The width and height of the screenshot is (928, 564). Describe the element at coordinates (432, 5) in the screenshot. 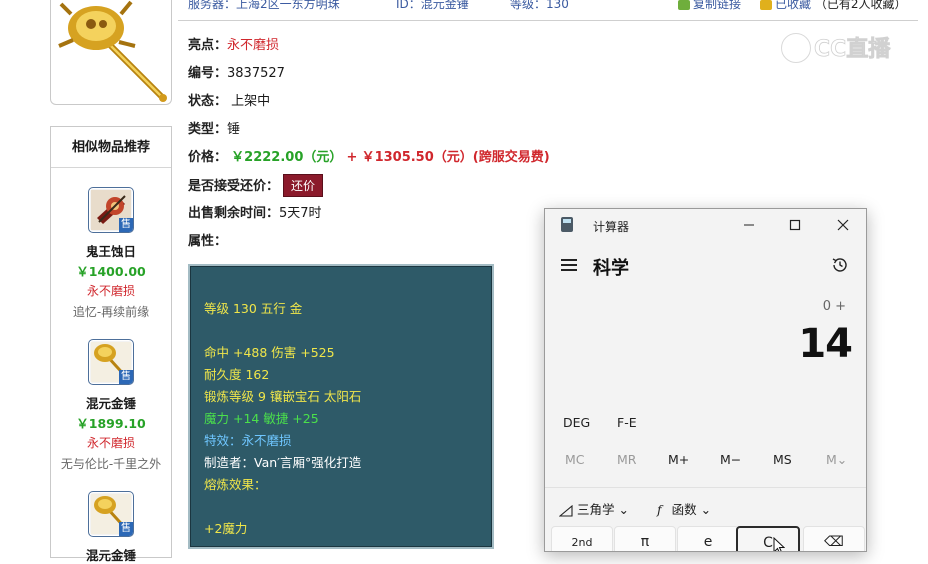

I see `id-text: ID：混元金锤` at that location.